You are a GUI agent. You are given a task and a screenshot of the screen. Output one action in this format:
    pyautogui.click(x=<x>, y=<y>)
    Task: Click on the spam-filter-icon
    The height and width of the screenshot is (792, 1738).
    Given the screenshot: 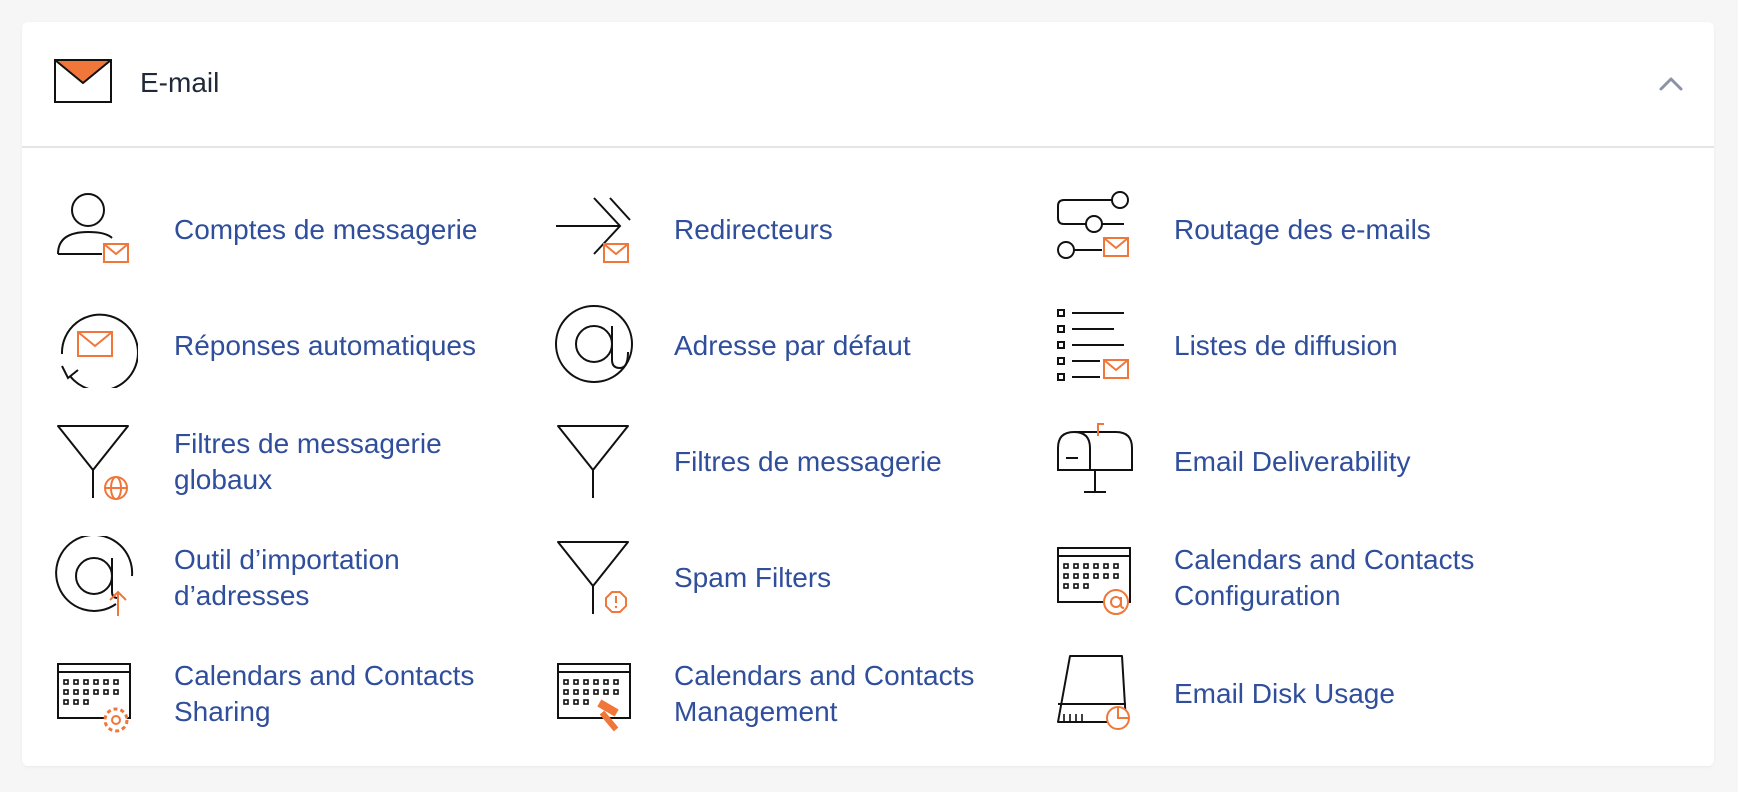 What is the action you would take?
    pyautogui.click(x=593, y=577)
    